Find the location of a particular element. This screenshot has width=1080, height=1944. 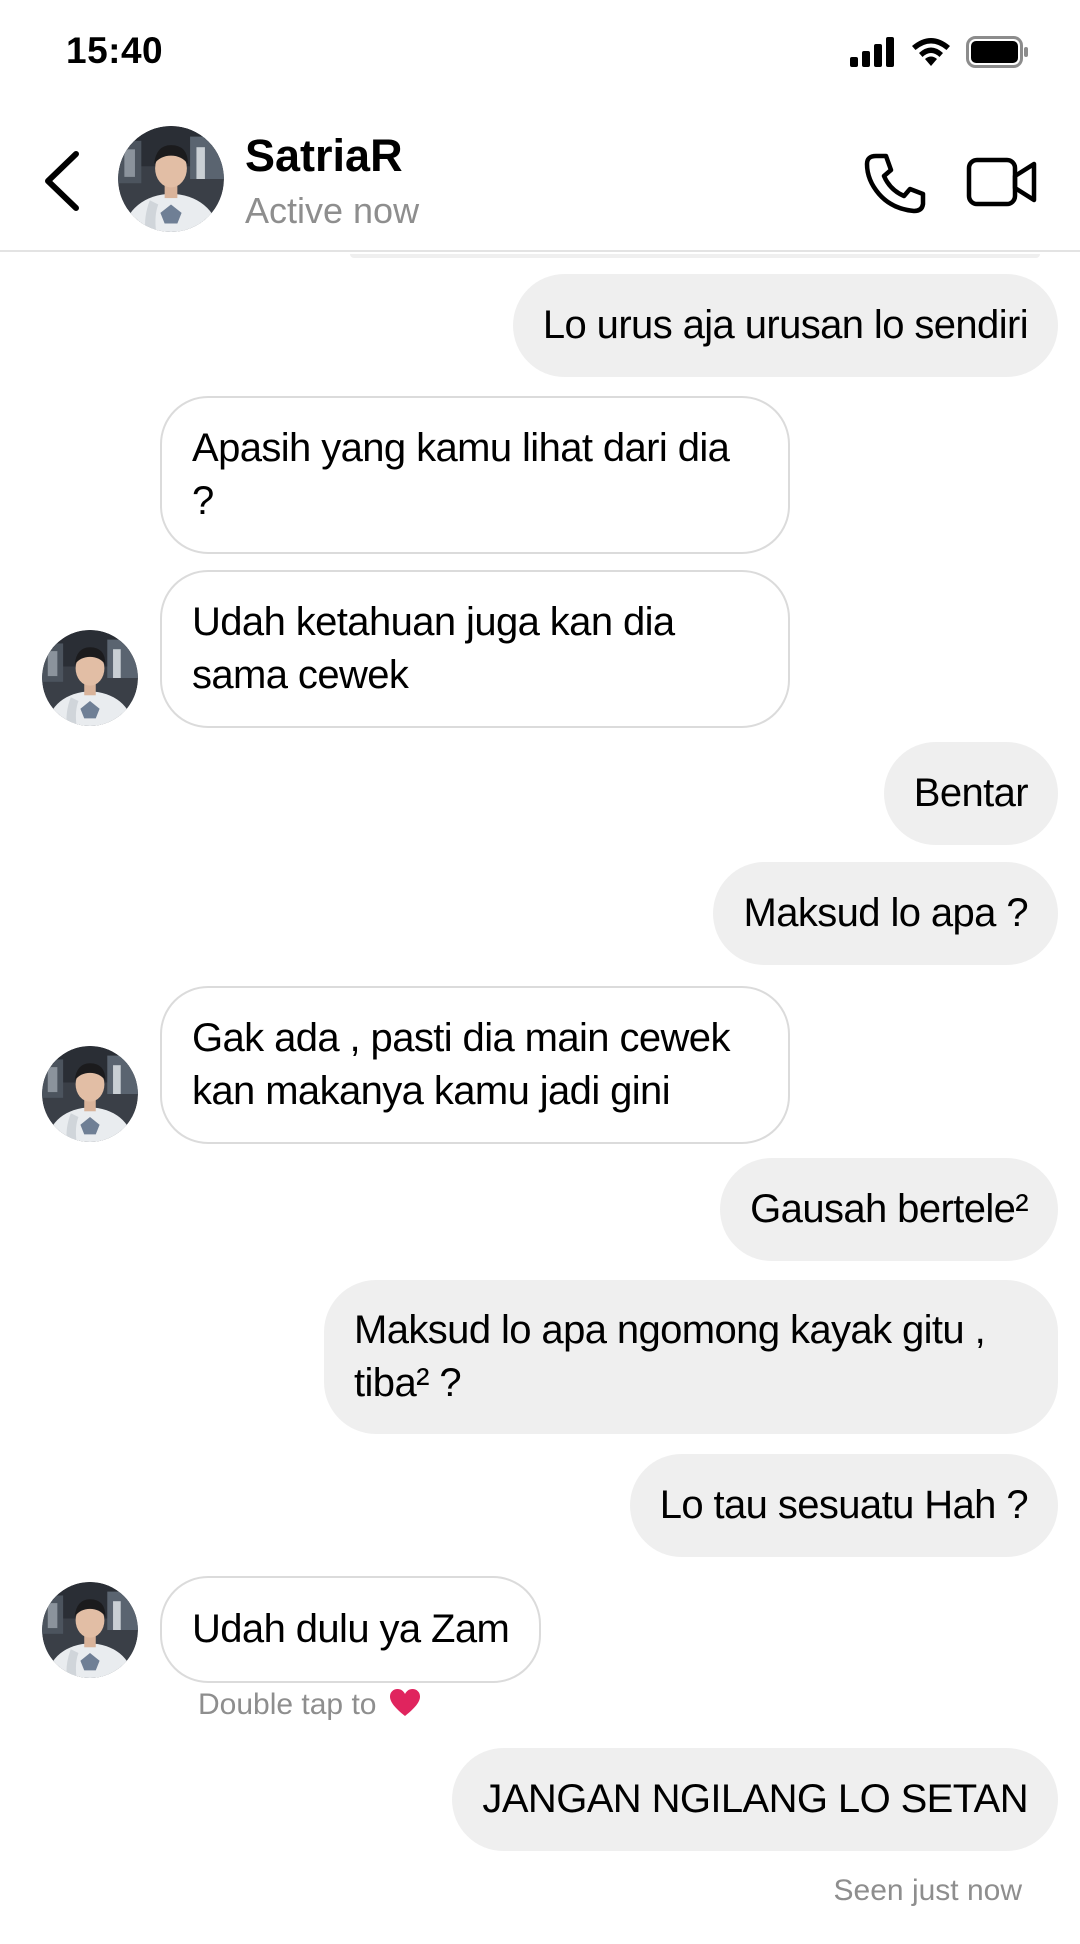

message-text: Lo tau sesuatu Hah ? is located at coordinates (844, 1505).